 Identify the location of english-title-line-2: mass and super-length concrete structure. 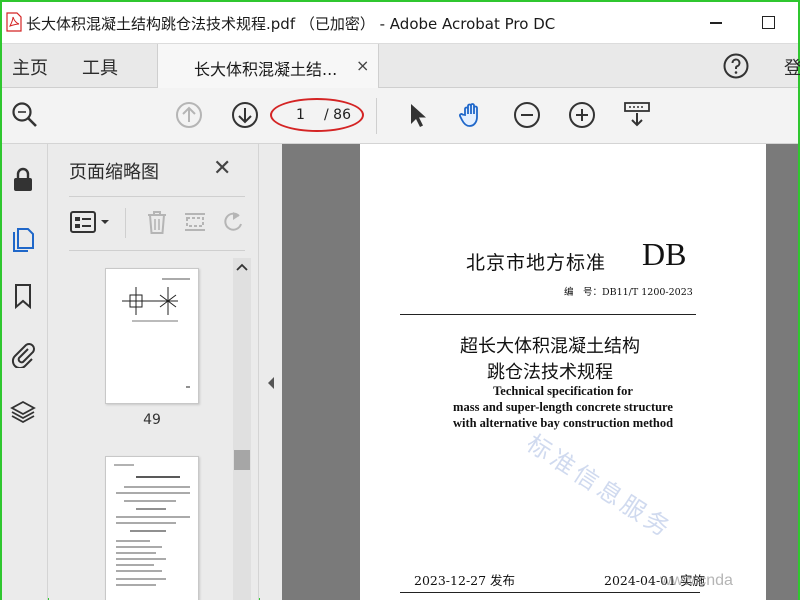
(563, 407).